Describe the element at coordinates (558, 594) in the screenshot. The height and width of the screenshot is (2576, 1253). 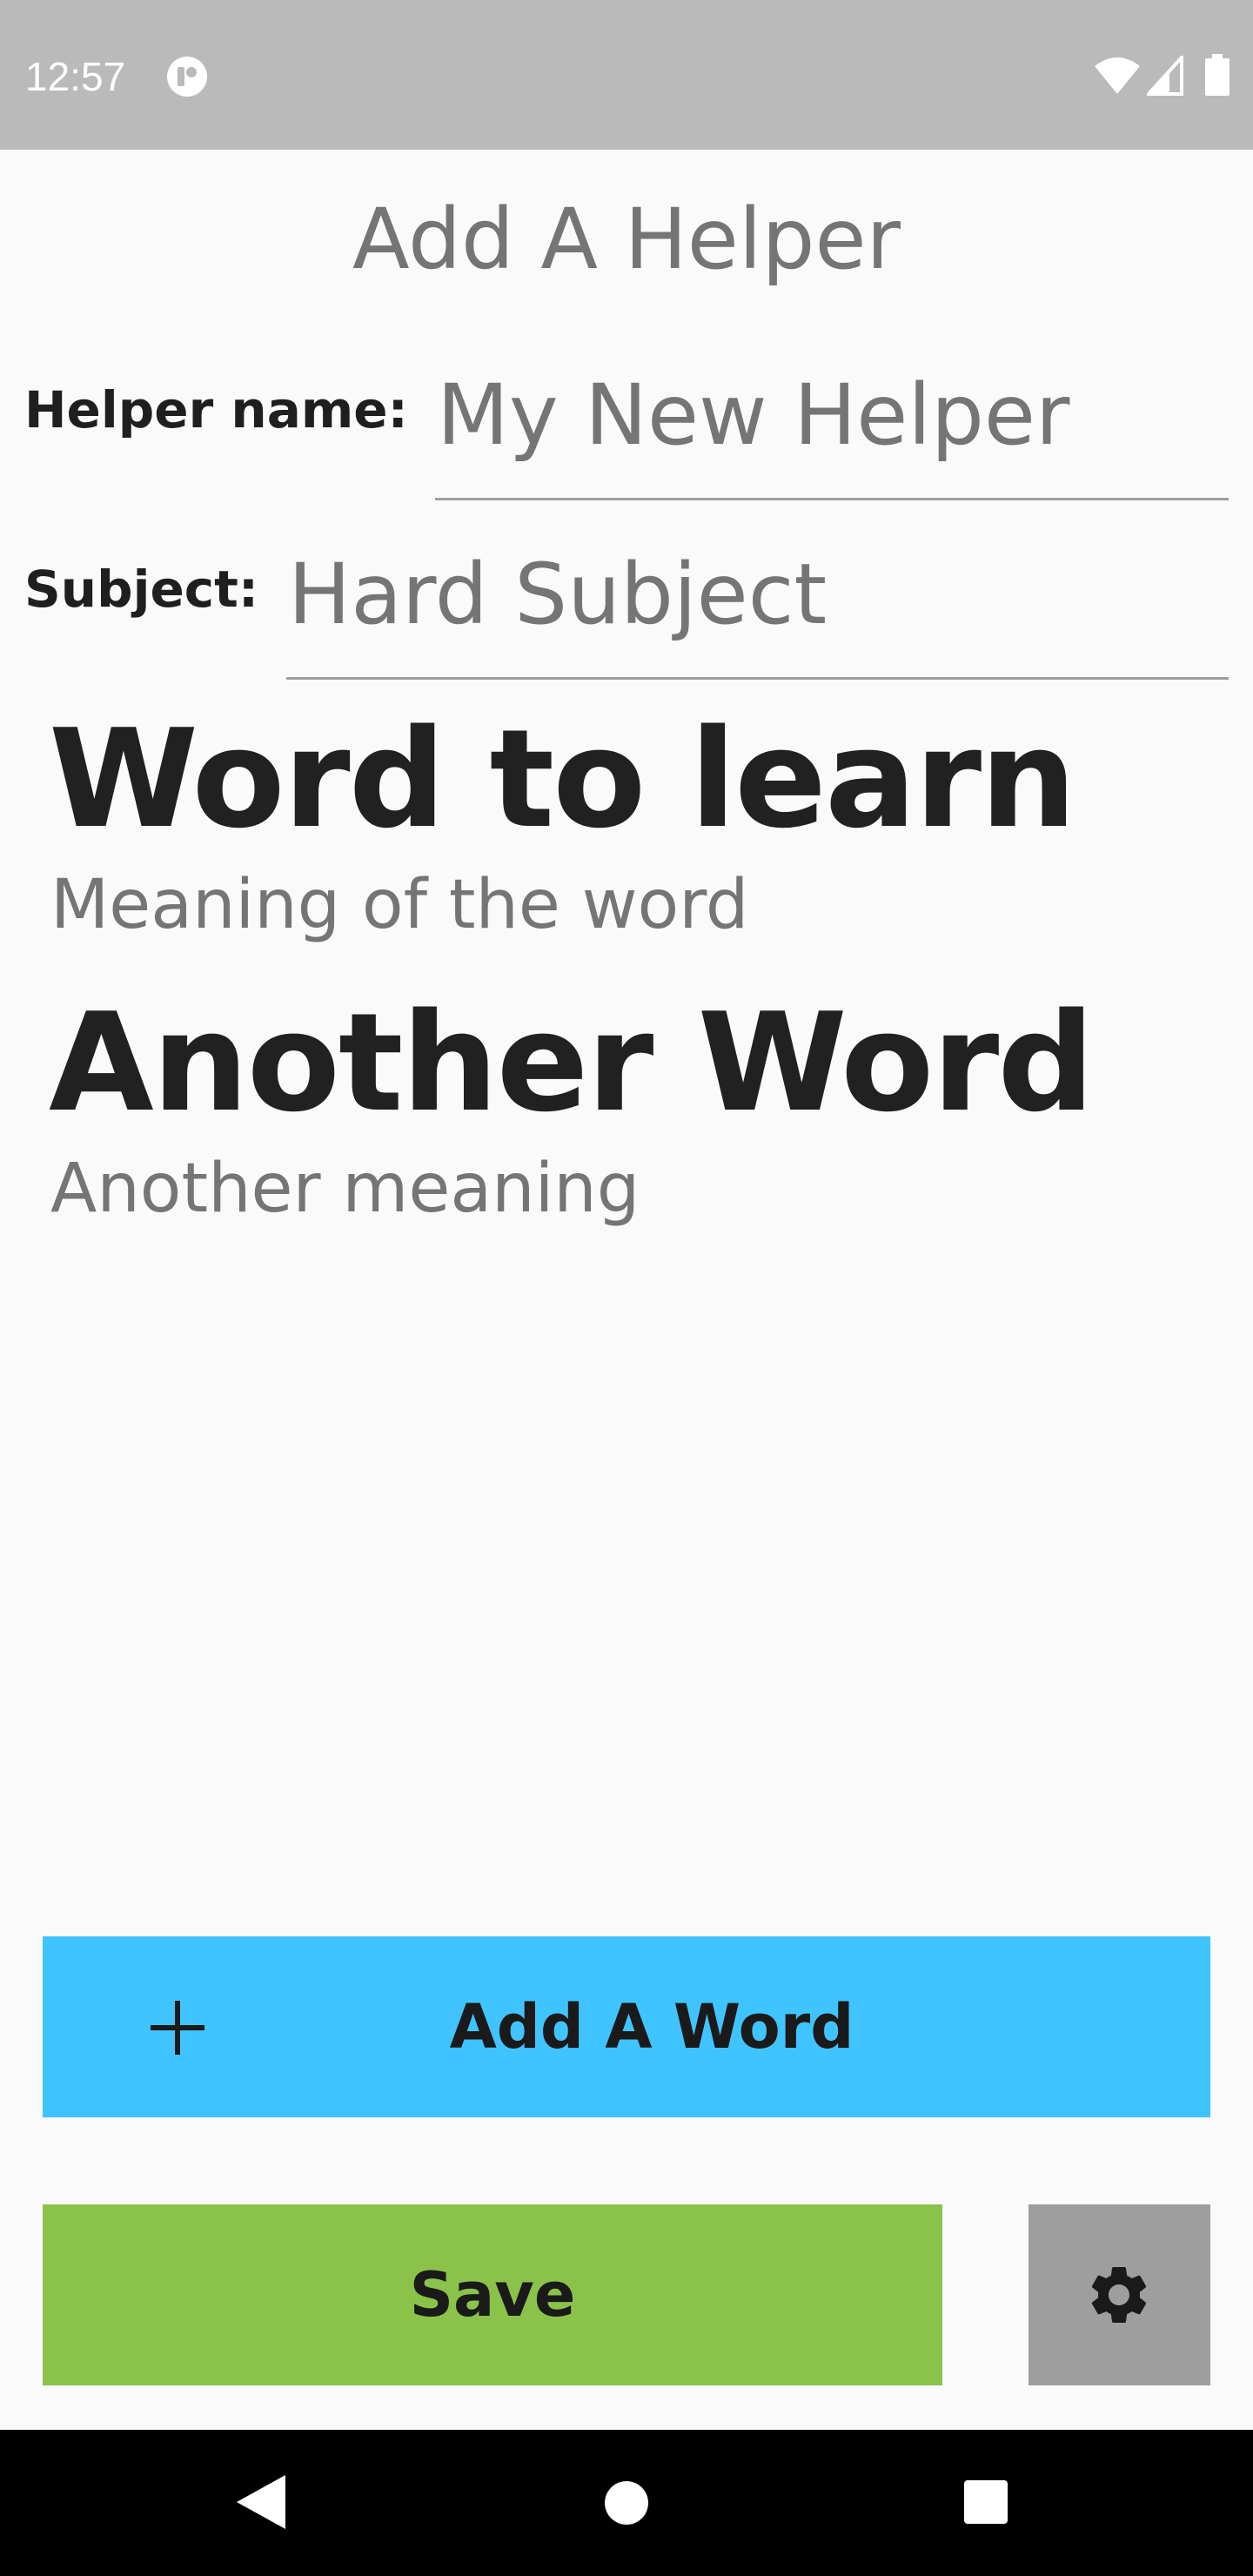
I see `subject-value: Hard Subject` at that location.